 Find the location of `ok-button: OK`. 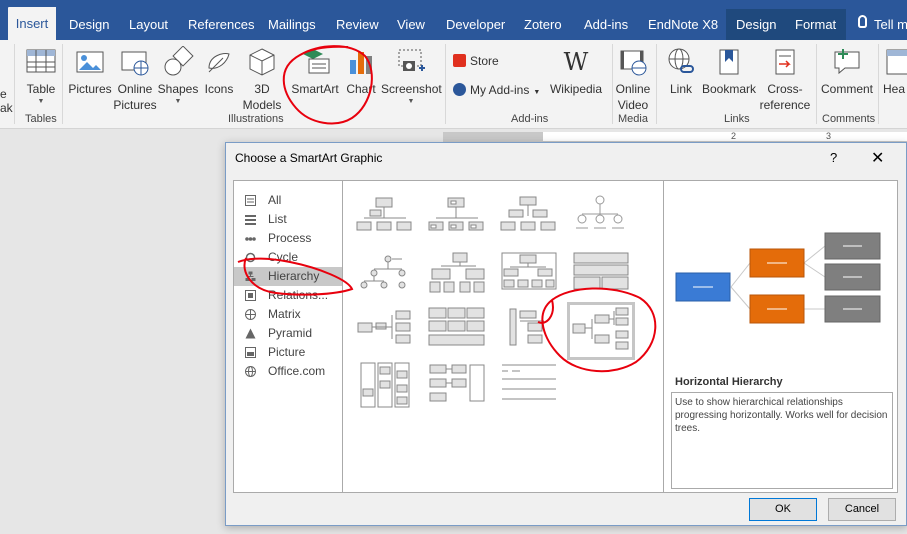

ok-button: OK is located at coordinates (783, 509).